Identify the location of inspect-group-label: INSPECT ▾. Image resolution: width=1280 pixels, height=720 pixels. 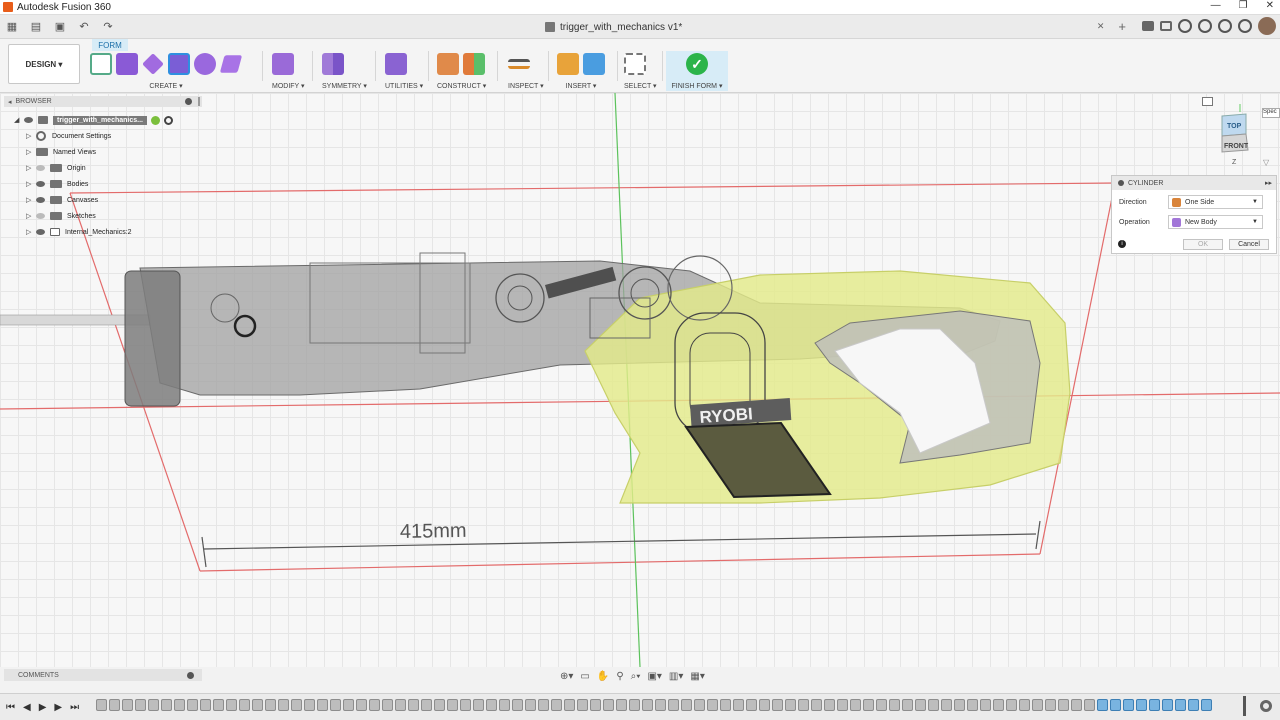
(526, 86).